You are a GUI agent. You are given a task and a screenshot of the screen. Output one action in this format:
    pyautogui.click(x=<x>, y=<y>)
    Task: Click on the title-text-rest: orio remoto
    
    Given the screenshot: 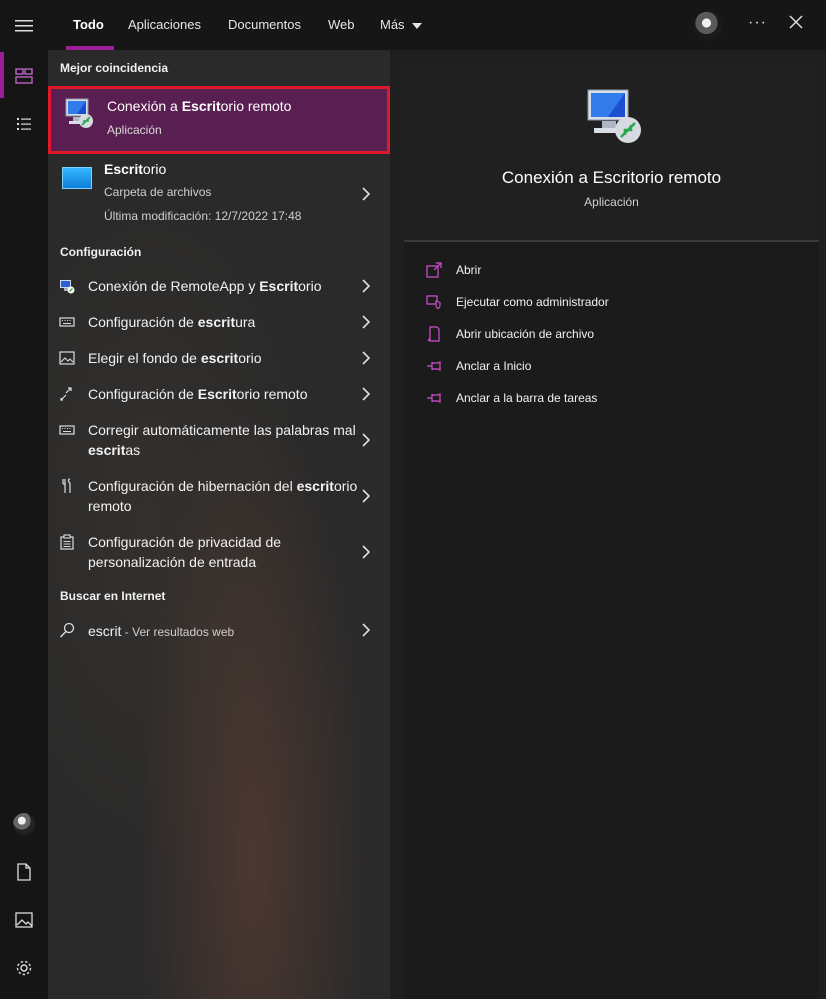 What is the action you would take?
    pyautogui.click(x=256, y=106)
    